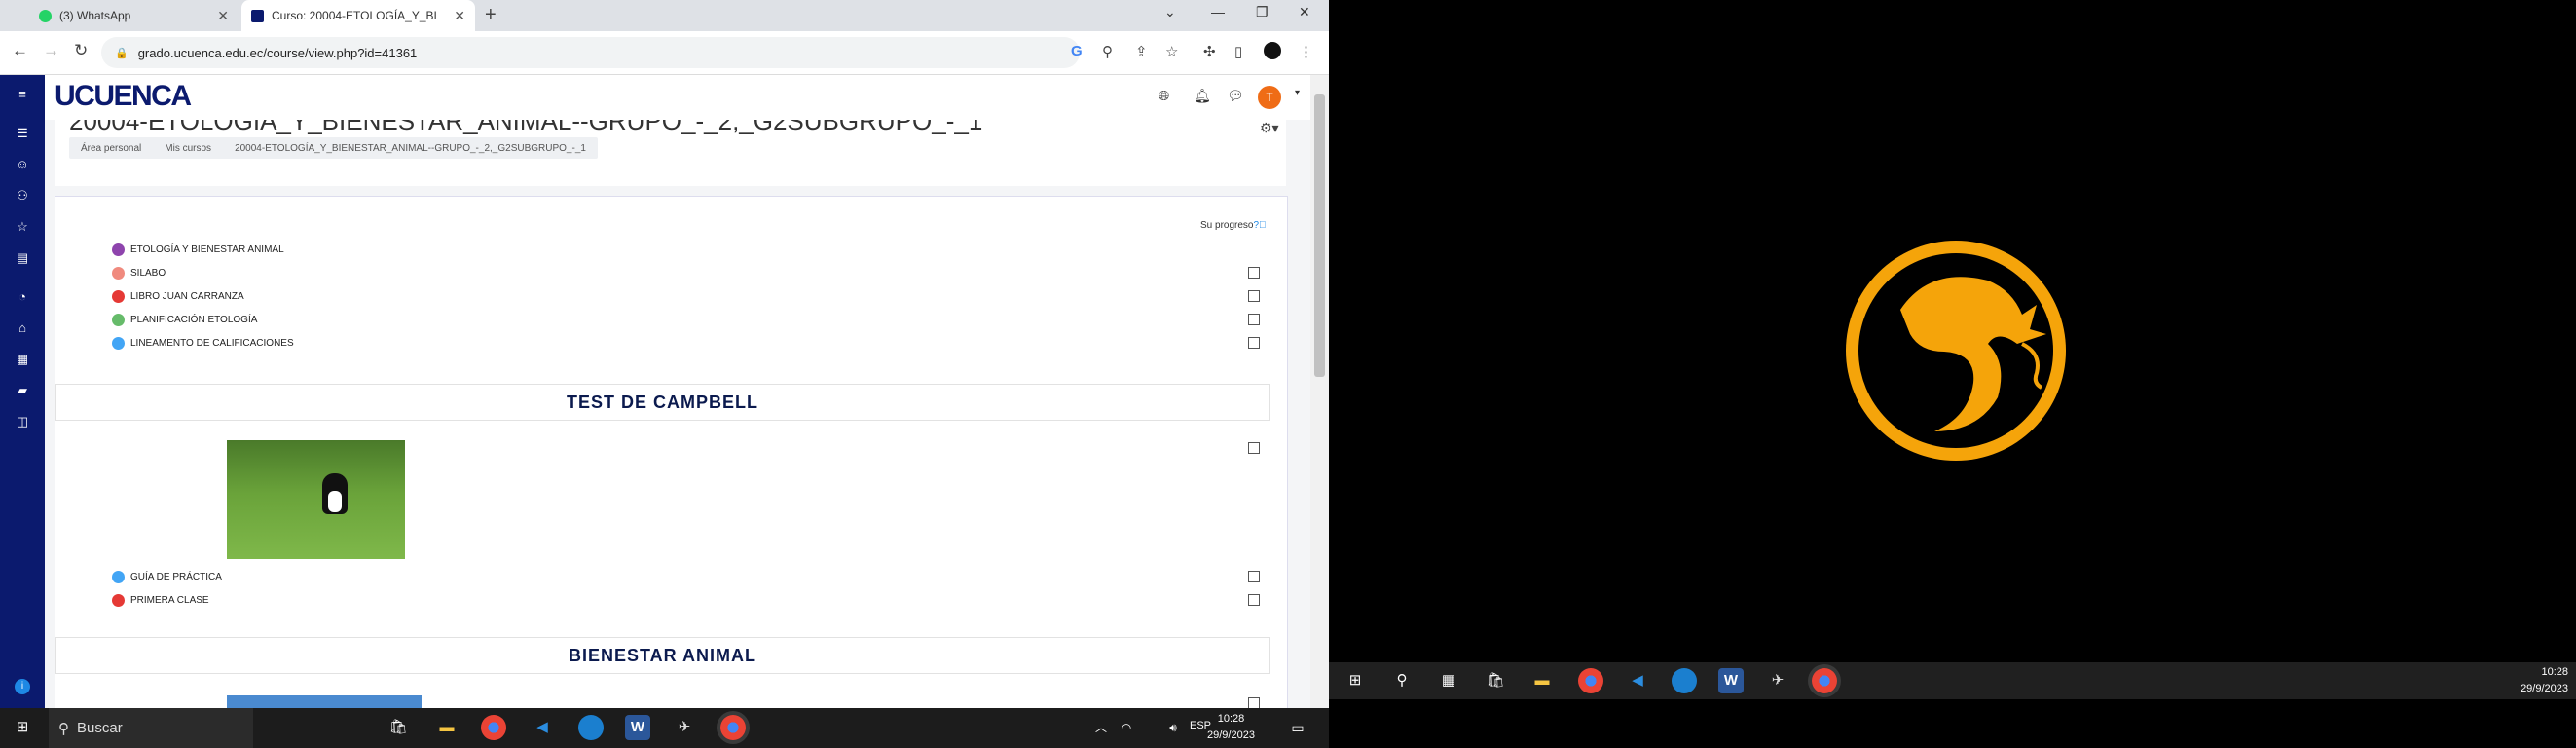 This screenshot has height=748, width=2576. Describe the element at coordinates (677, 98) in the screenshot. I see `moodle-header: UCUENCA 🌐︎ 🔔︎ 💬︎ T ▾` at that location.